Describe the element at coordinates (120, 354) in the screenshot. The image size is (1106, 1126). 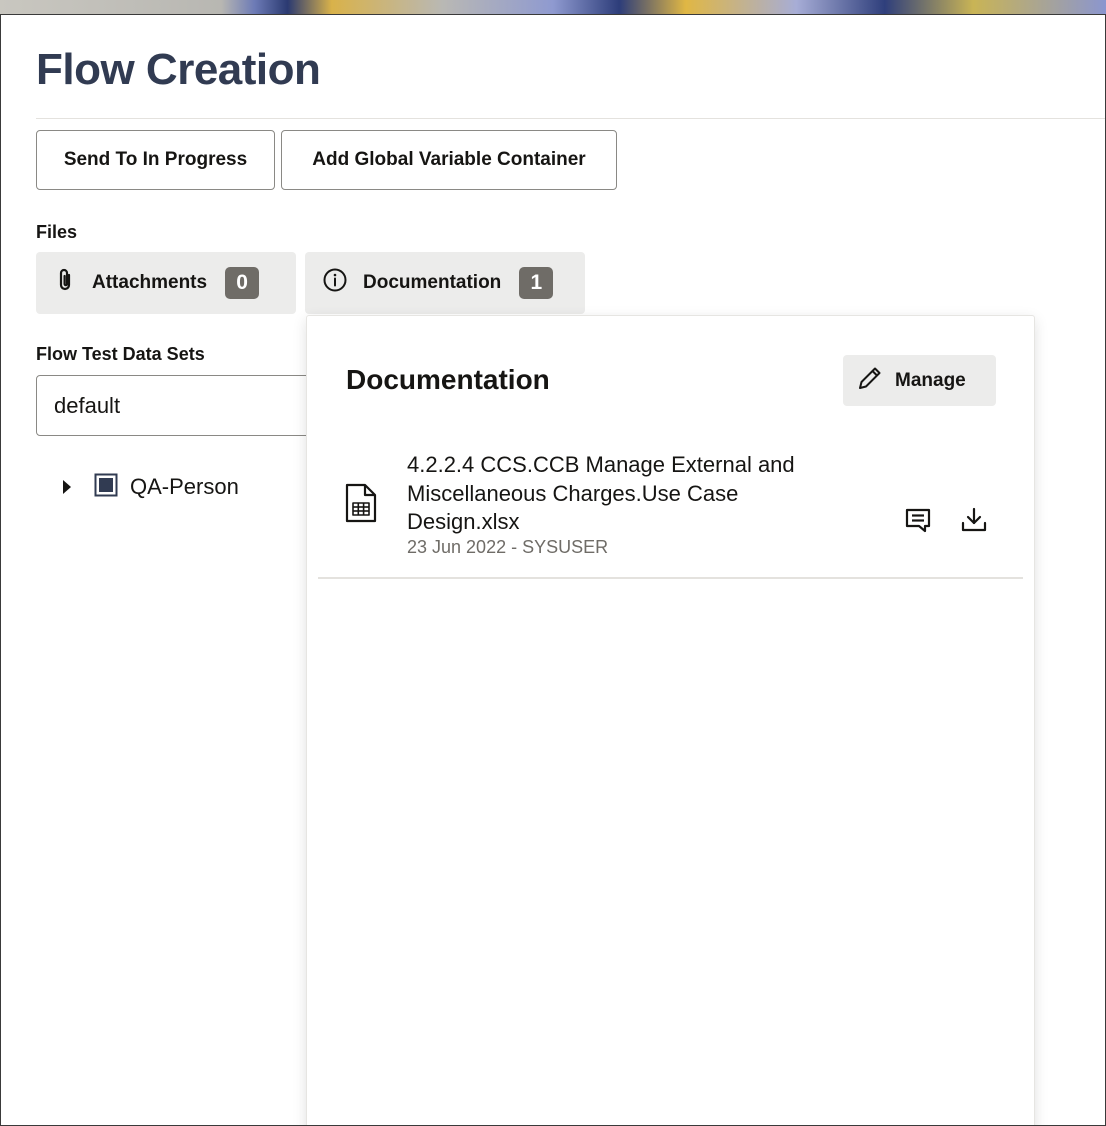
I see `flow-test-data-sets-label: Flow Test Data Sets` at that location.